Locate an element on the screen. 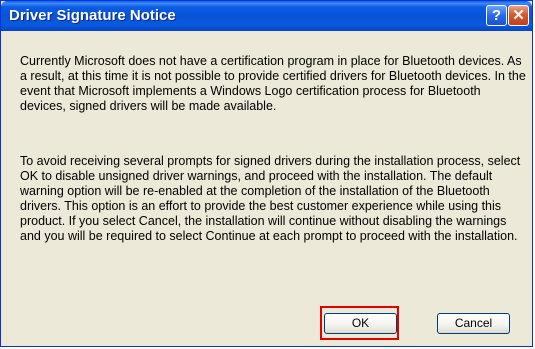 Image resolution: width=535 pixels, height=349 pixels. title-bar: Driver Signature Notice ? ✕ is located at coordinates (266, 16).